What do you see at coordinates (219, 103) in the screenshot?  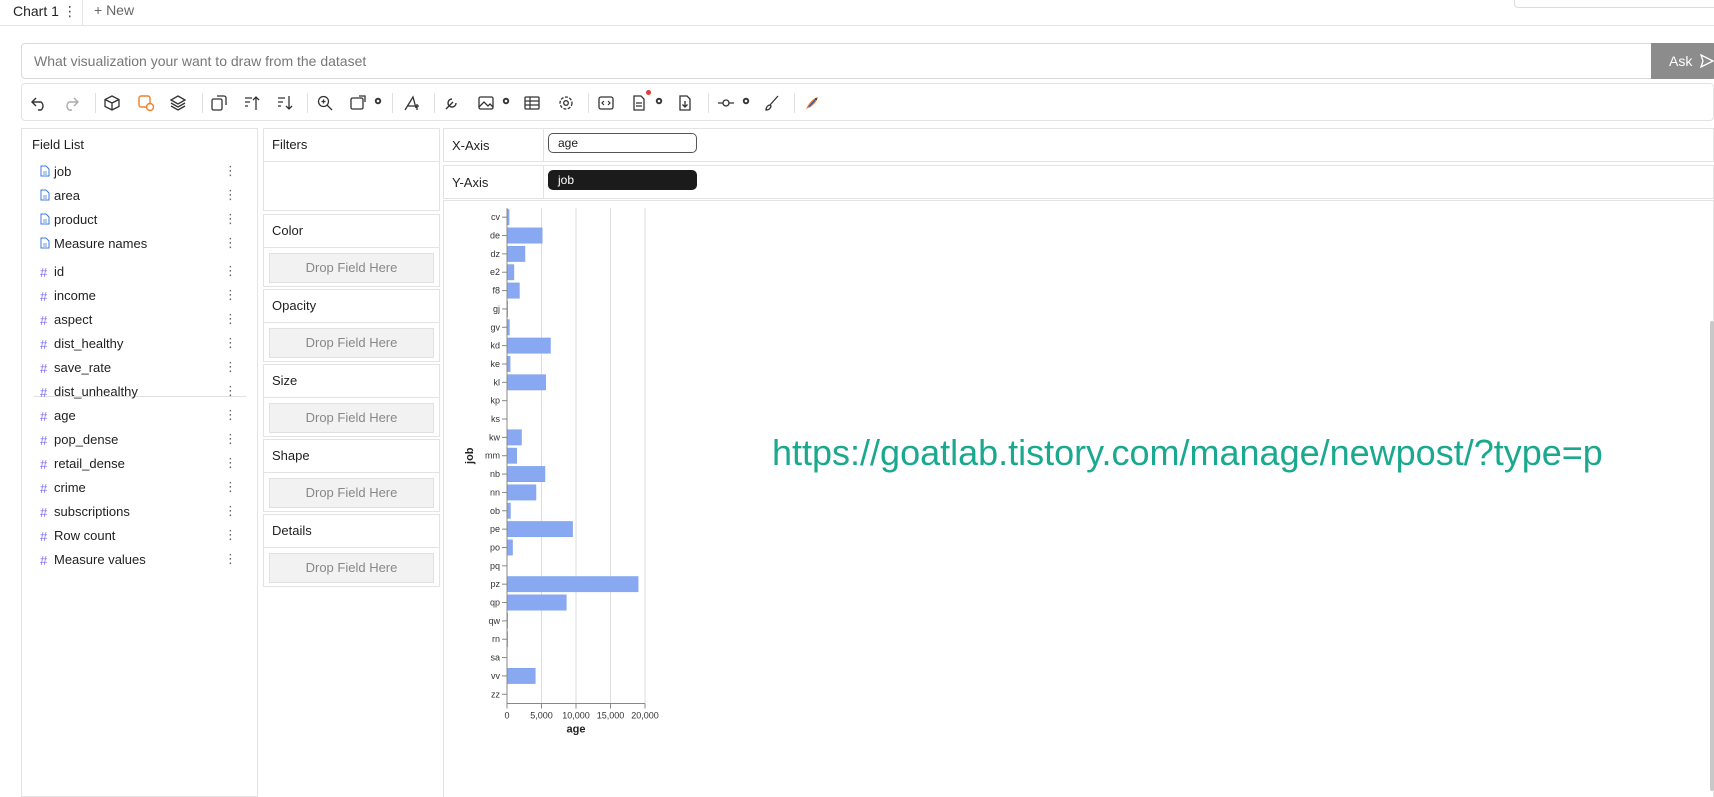 I see `transpose-icon` at bounding box center [219, 103].